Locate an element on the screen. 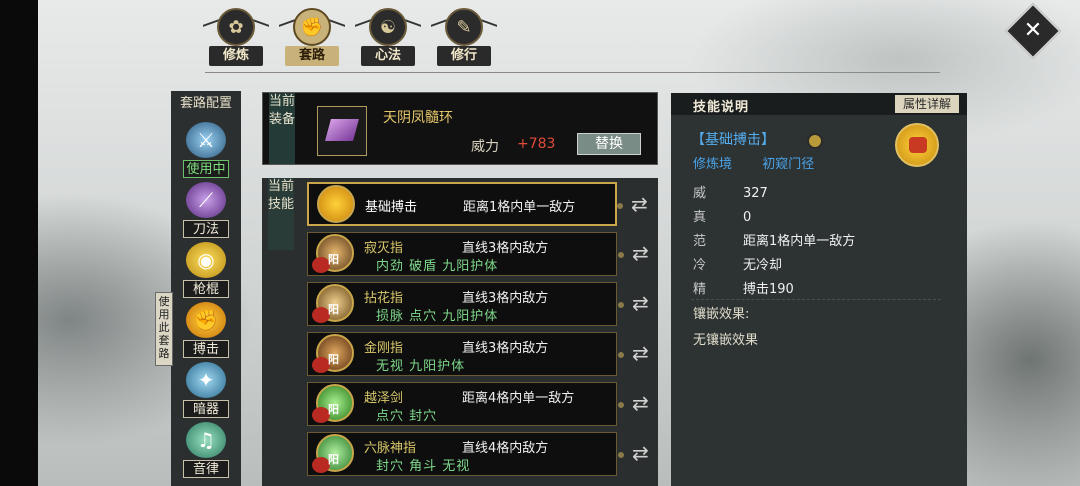 The height and width of the screenshot is (486, 1080). power-value: +783 is located at coordinates (536, 144).